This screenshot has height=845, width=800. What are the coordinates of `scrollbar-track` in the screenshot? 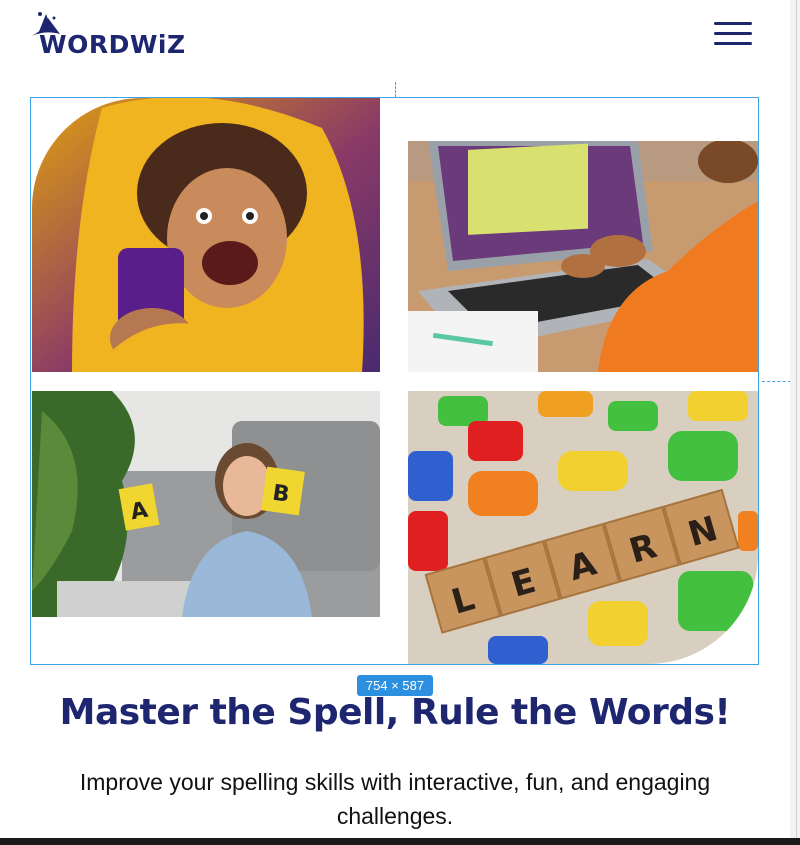 It's located at (795, 422).